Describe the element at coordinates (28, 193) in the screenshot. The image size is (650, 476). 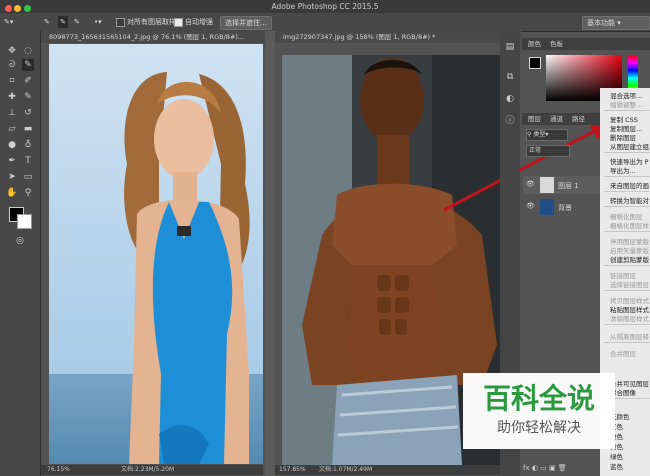
I see `zoom-tool-icon: ⚲` at that location.